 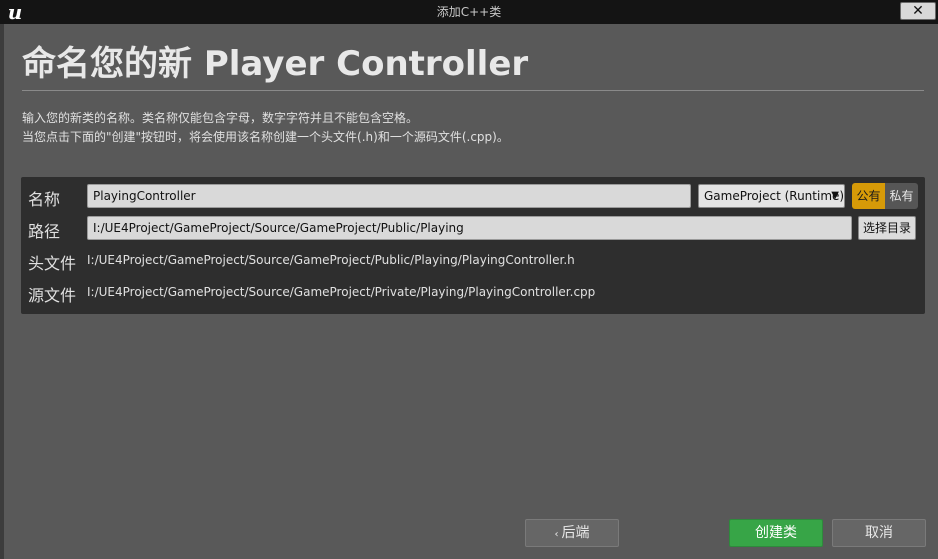 I want to click on private-toggle-button: 私有, so click(x=901, y=196).